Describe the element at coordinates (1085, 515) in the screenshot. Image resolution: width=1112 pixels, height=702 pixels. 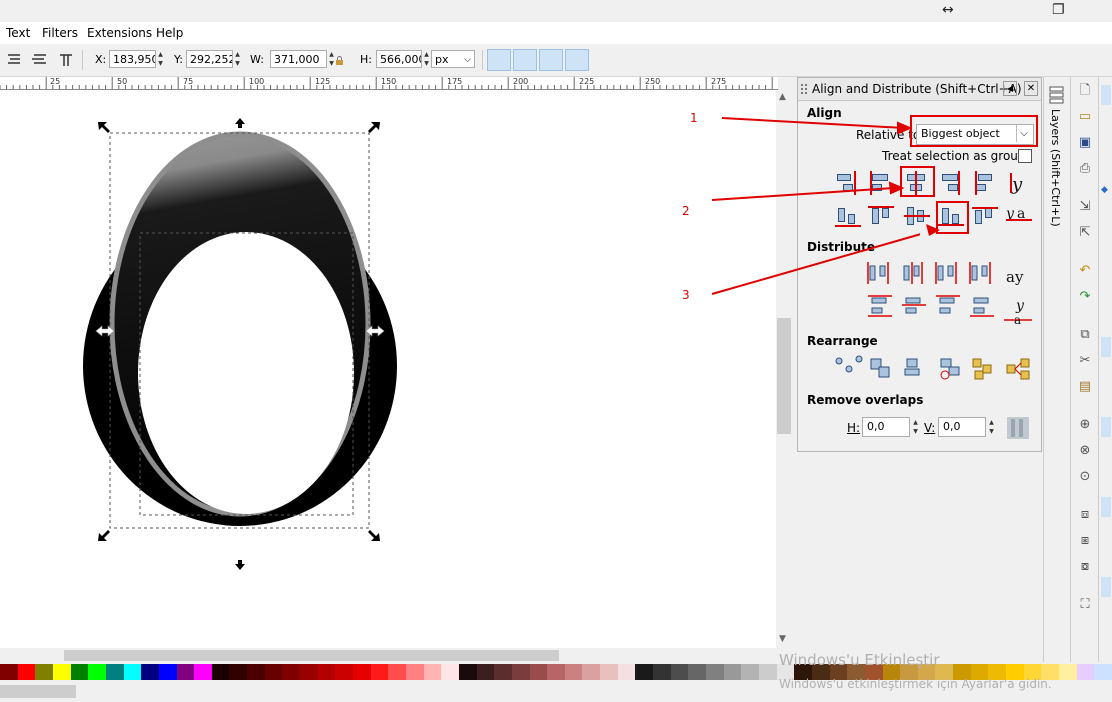
I see `duplicate-icon: ⧈` at that location.